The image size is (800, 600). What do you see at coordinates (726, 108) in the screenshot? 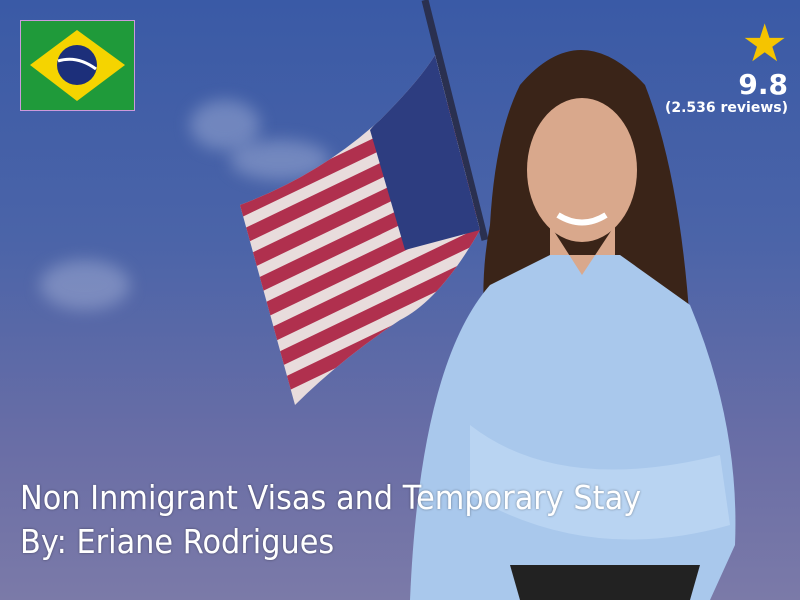
I see `review-count: (2.536 reviews)` at bounding box center [726, 108].